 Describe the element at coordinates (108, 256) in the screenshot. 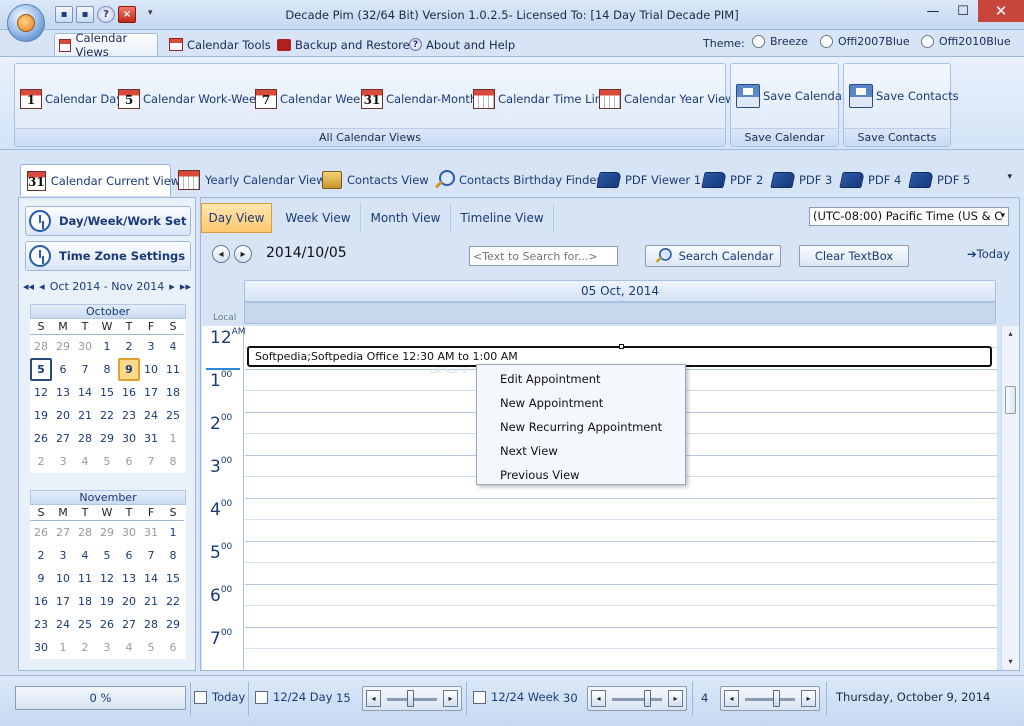

I see `time-zone-settings-button: Time Zone Settings` at that location.